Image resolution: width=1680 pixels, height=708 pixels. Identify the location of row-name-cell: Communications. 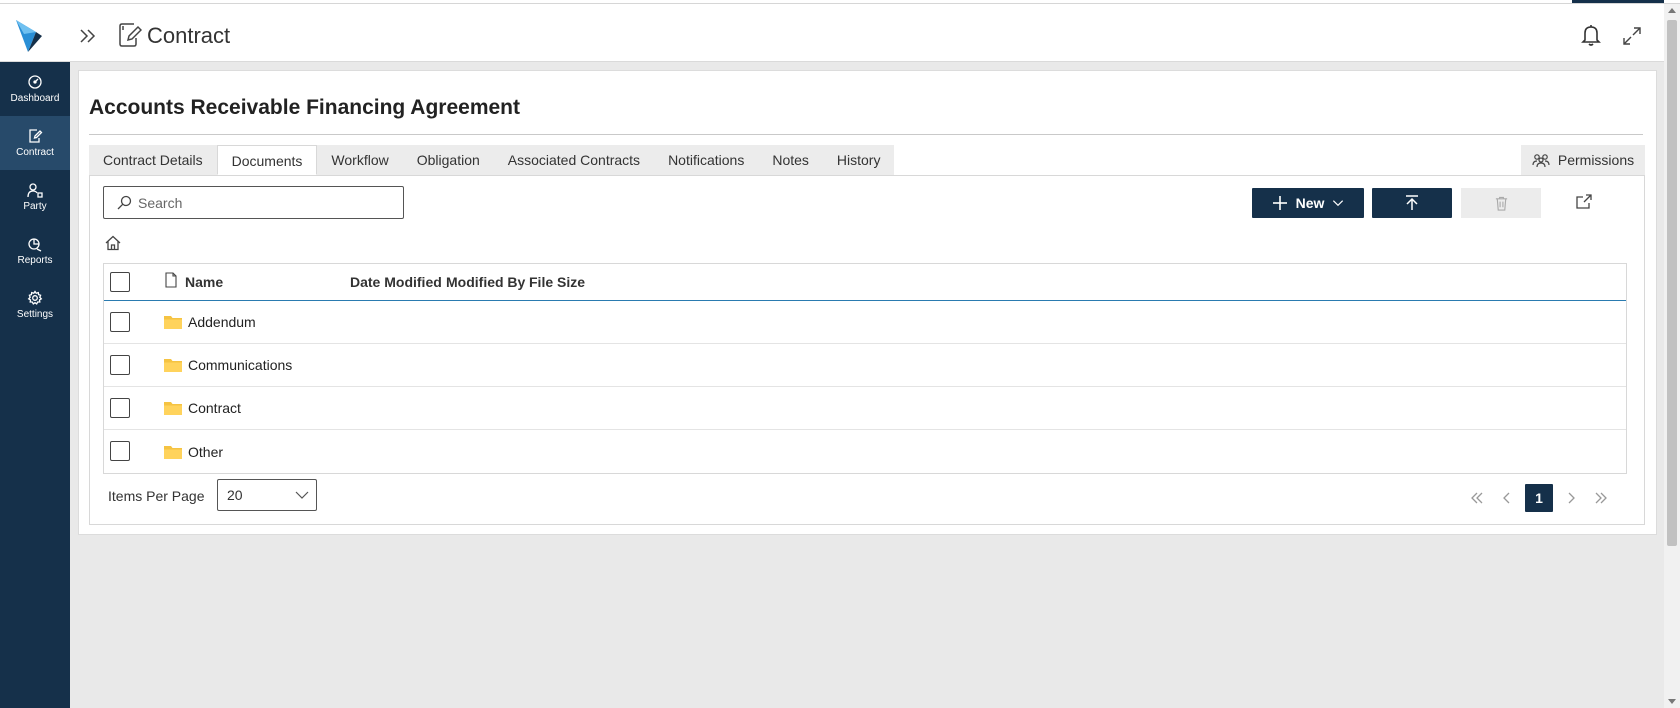
(228, 365).